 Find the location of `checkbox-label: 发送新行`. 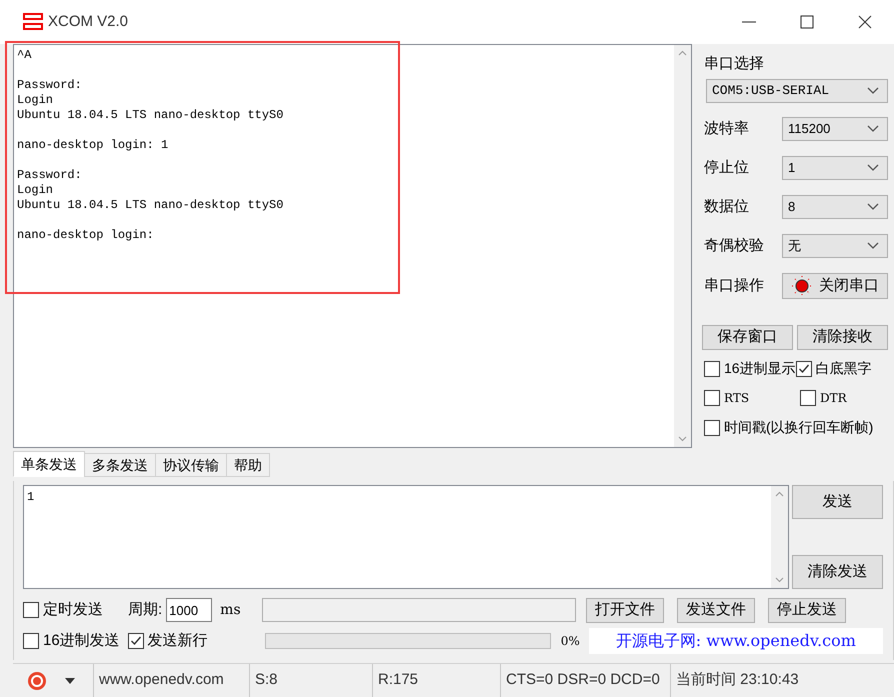

checkbox-label: 发送新行 is located at coordinates (178, 640).